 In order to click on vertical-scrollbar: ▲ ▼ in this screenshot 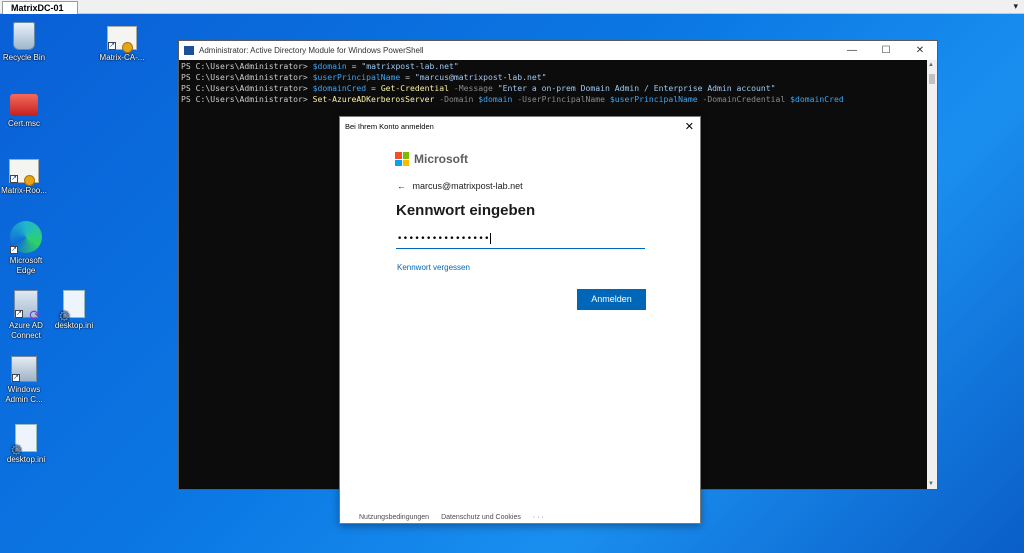, I will do `click(932, 274)`.